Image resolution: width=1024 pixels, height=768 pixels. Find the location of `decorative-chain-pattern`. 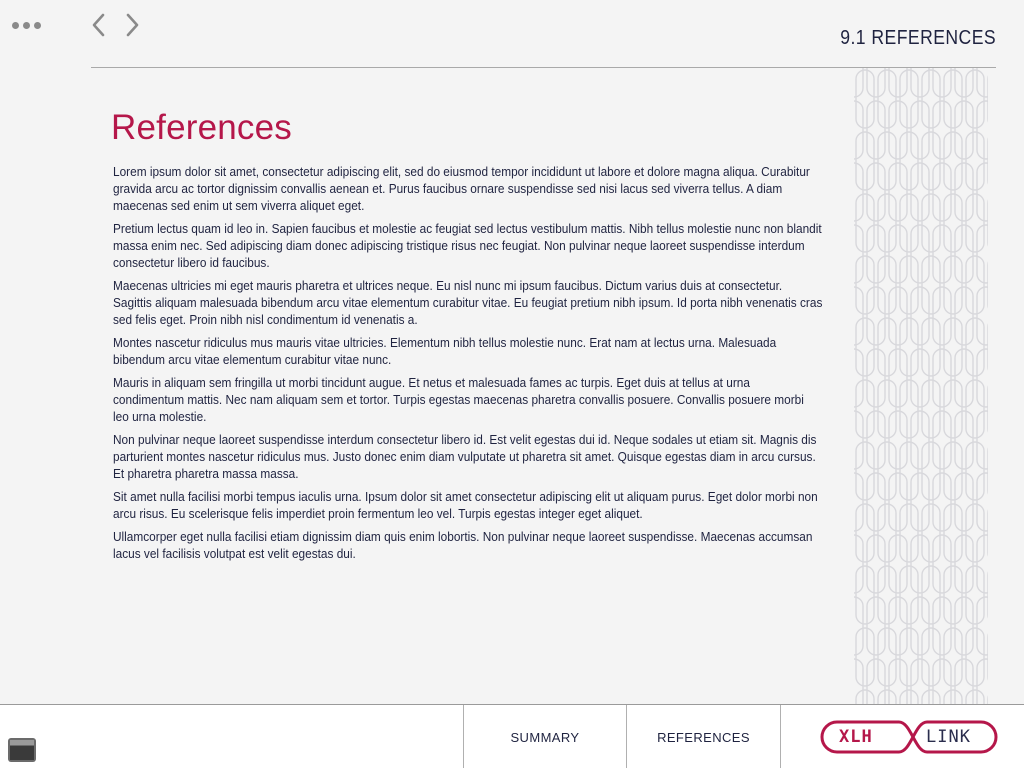

decorative-chain-pattern is located at coordinates (921, 386).